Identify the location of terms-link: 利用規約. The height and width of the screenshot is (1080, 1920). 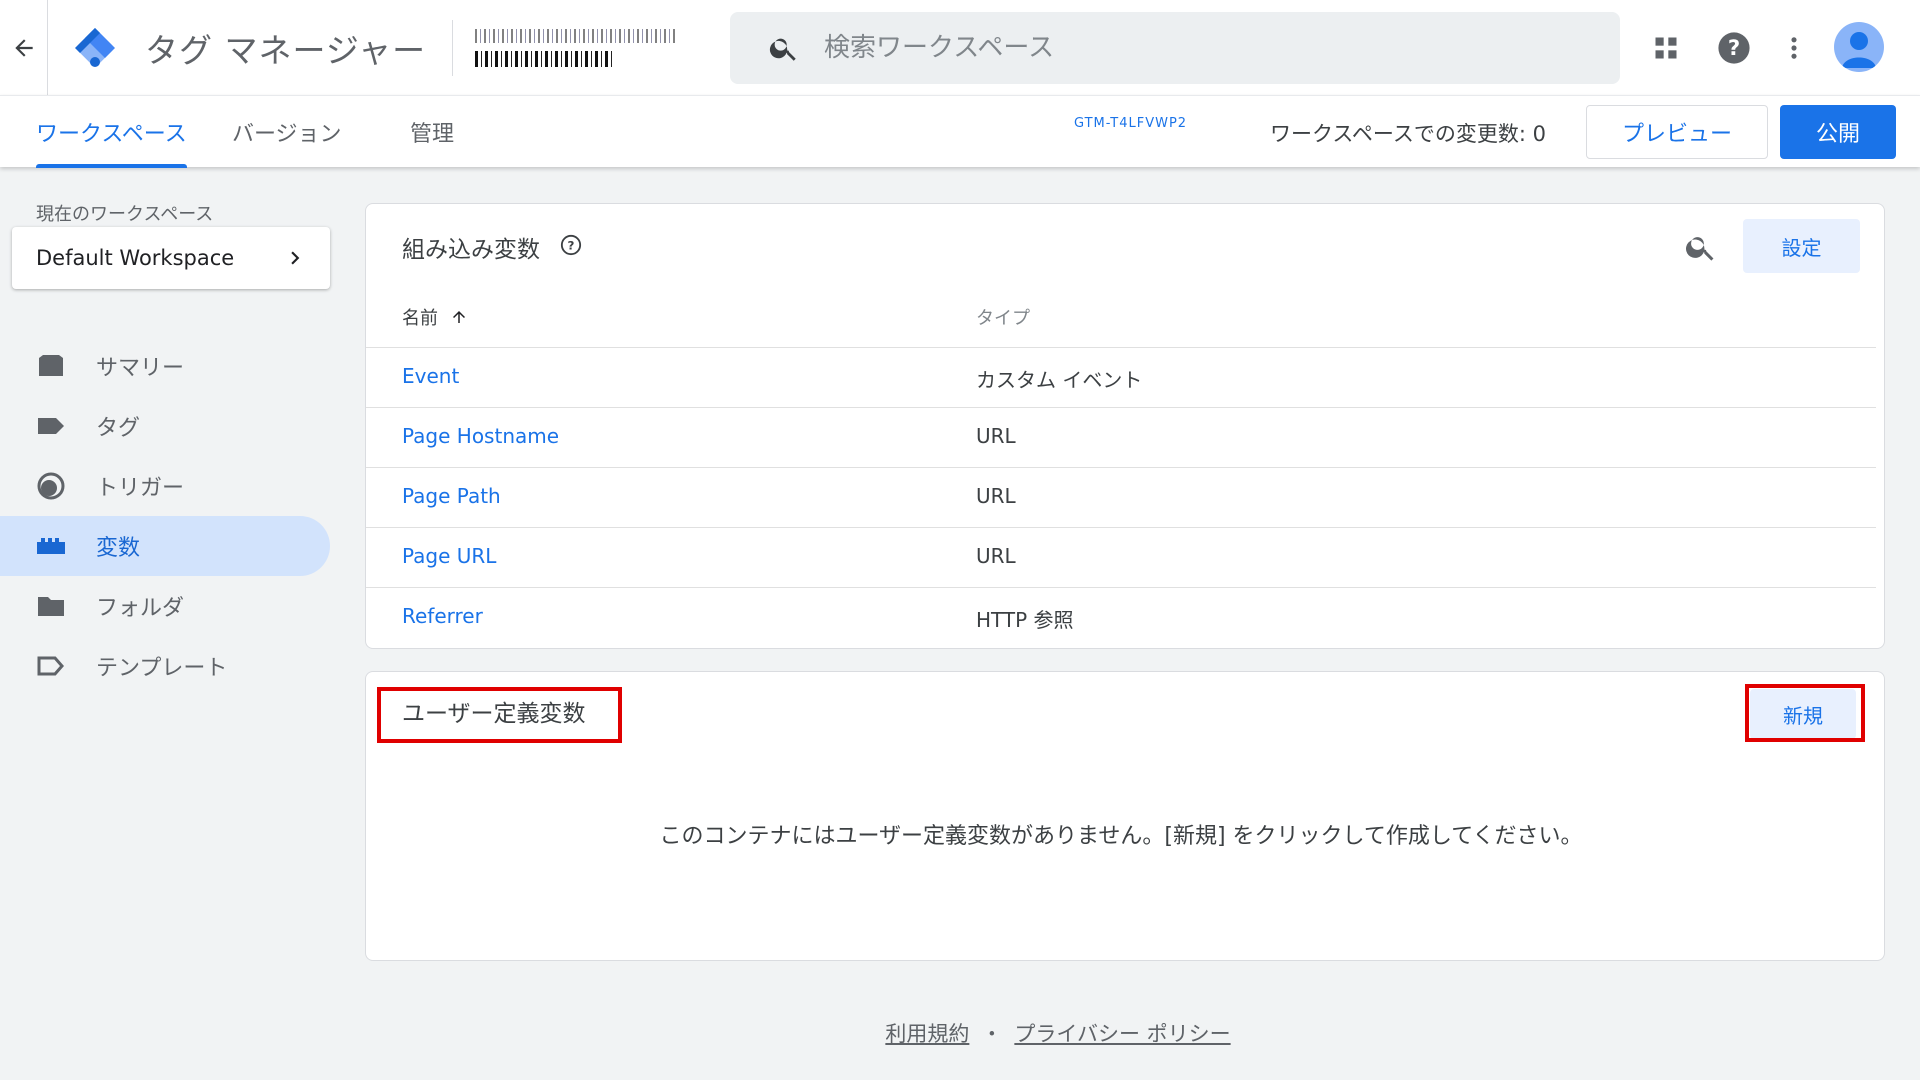
(927, 1034).